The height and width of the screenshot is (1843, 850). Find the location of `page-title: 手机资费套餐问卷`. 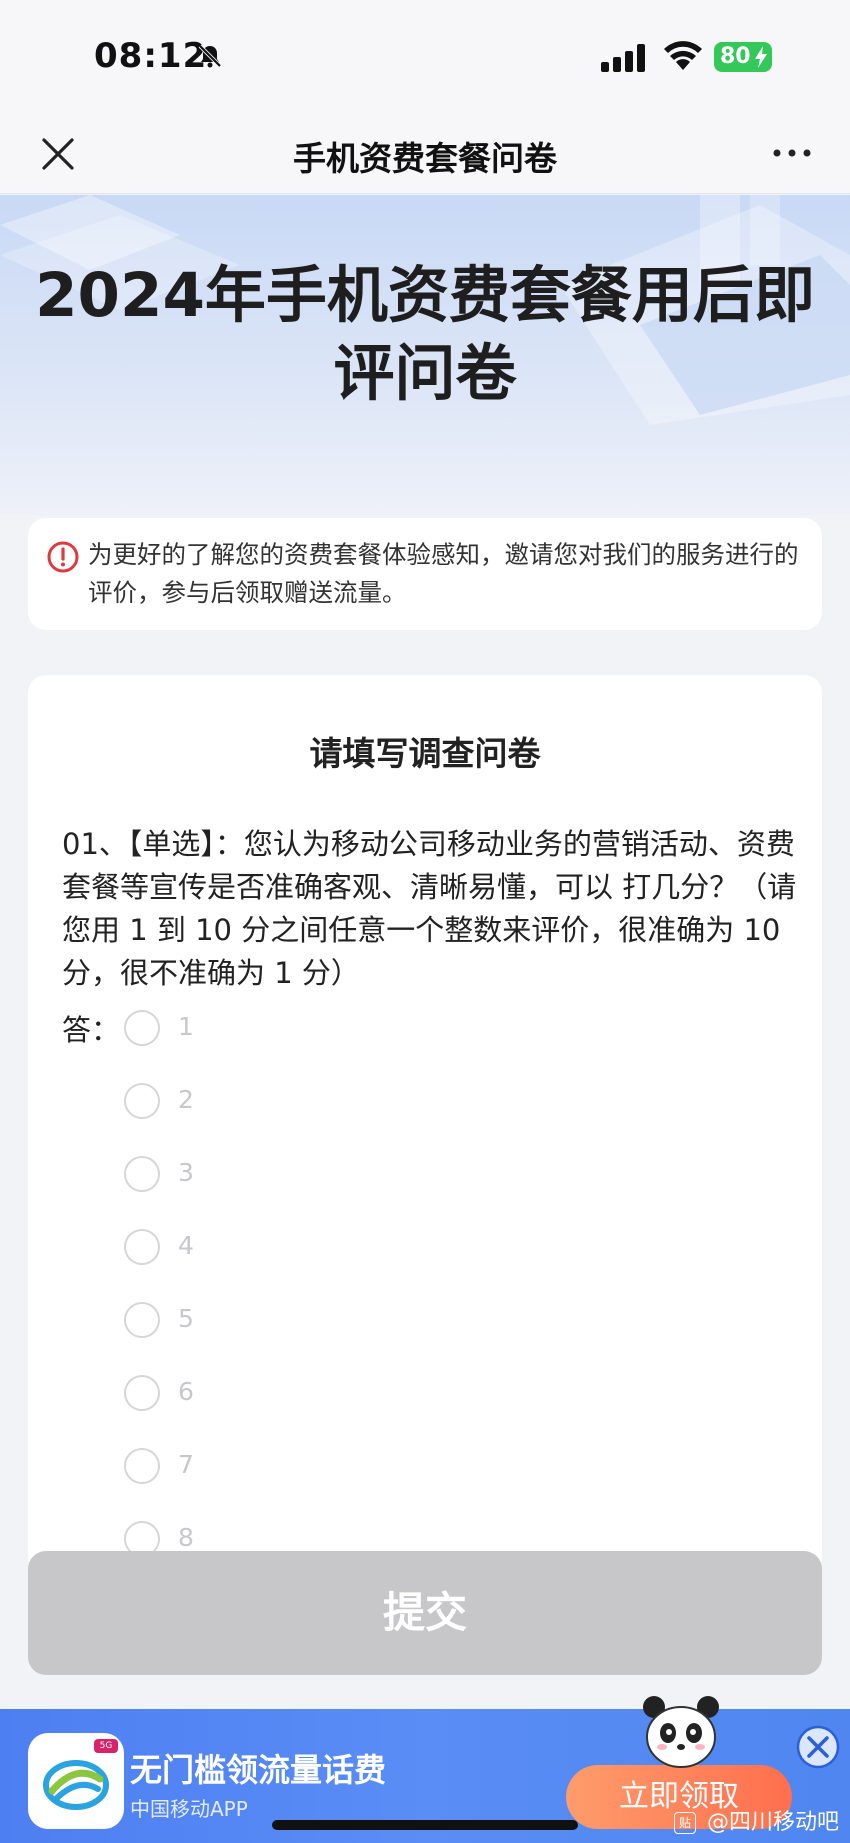

page-title: 手机资费套餐问卷 is located at coordinates (425, 158).